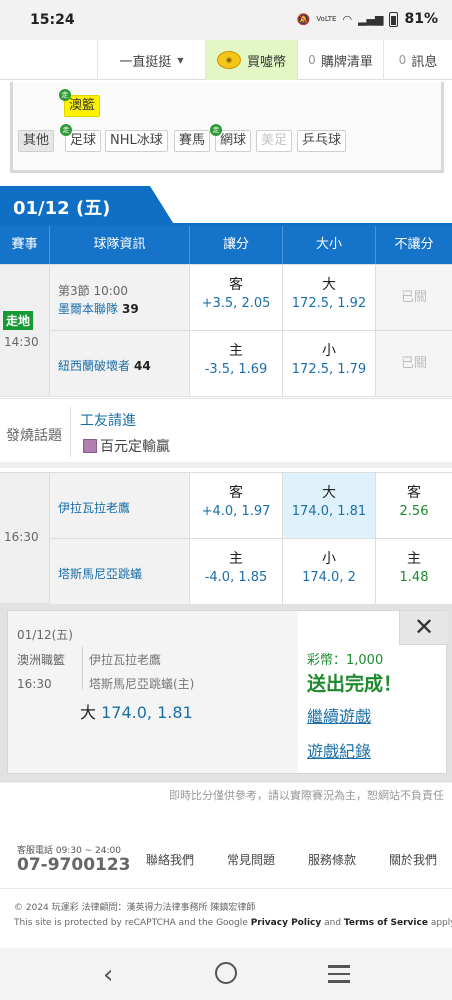 The height and width of the screenshot is (1000, 452). What do you see at coordinates (233, 140) in the screenshot?
I see `chip-label: 網球` at bounding box center [233, 140].